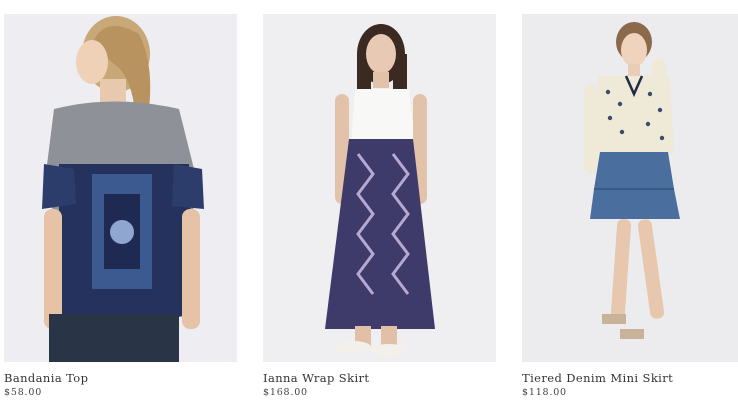 The width and height of the screenshot is (738, 410). I want to click on product-name: Ianna Wrap Skirt, so click(379, 378).